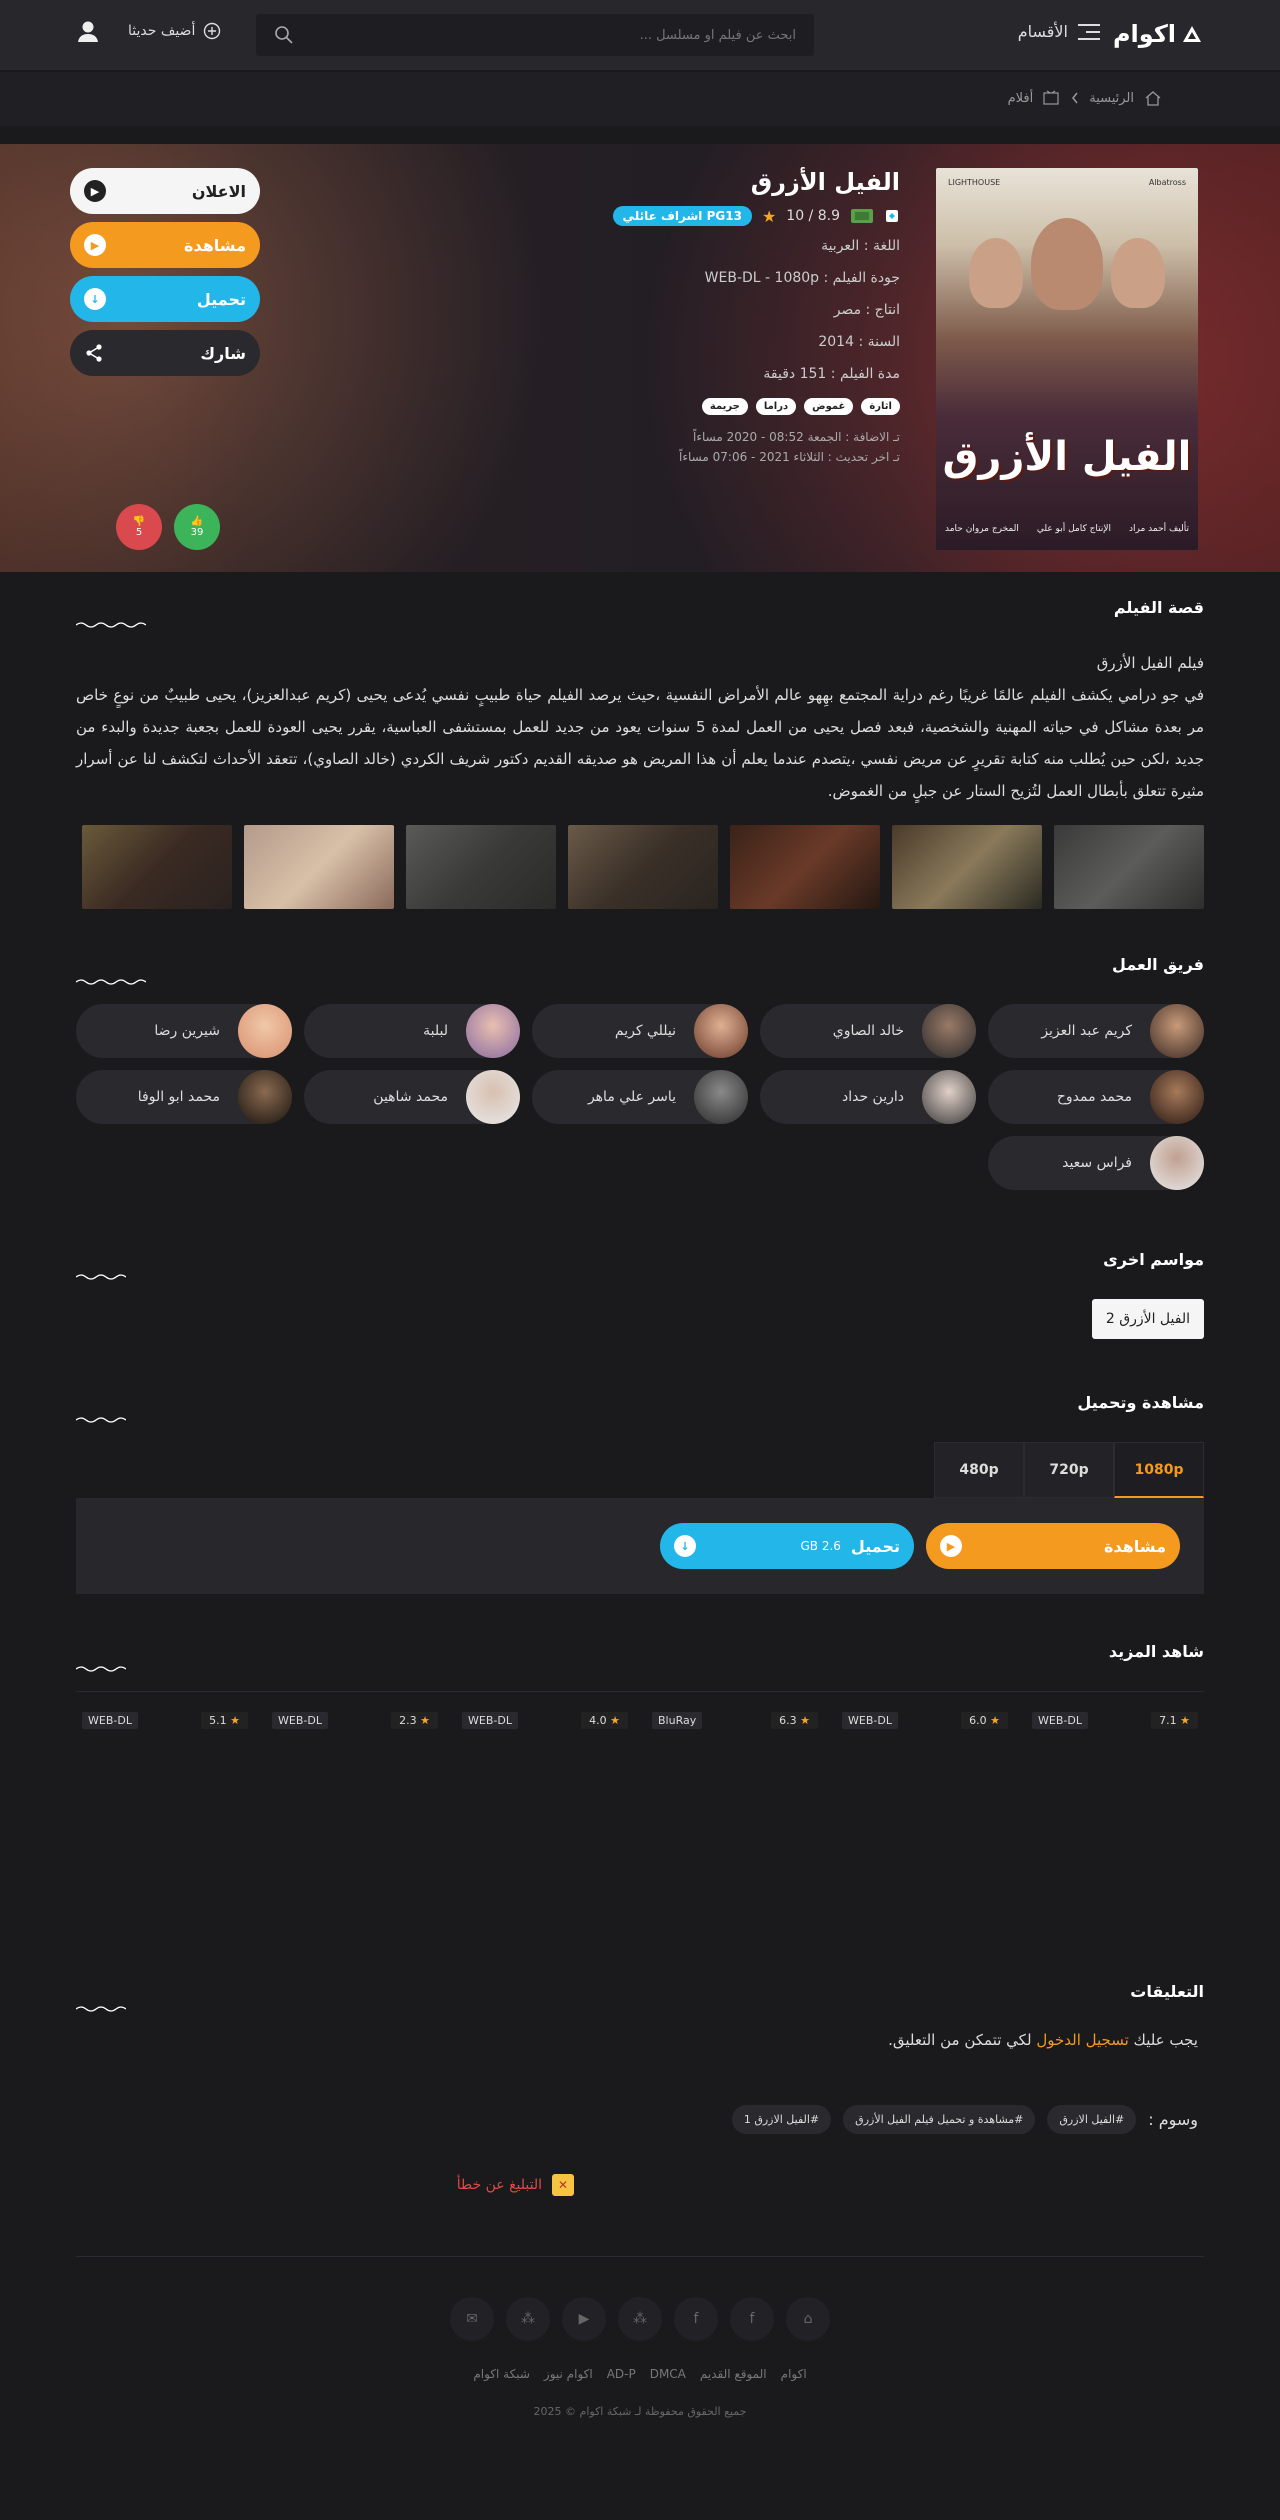 The image size is (1280, 2520). What do you see at coordinates (1021, 98) in the screenshot?
I see `breadcrumb-movies: أفلام` at bounding box center [1021, 98].